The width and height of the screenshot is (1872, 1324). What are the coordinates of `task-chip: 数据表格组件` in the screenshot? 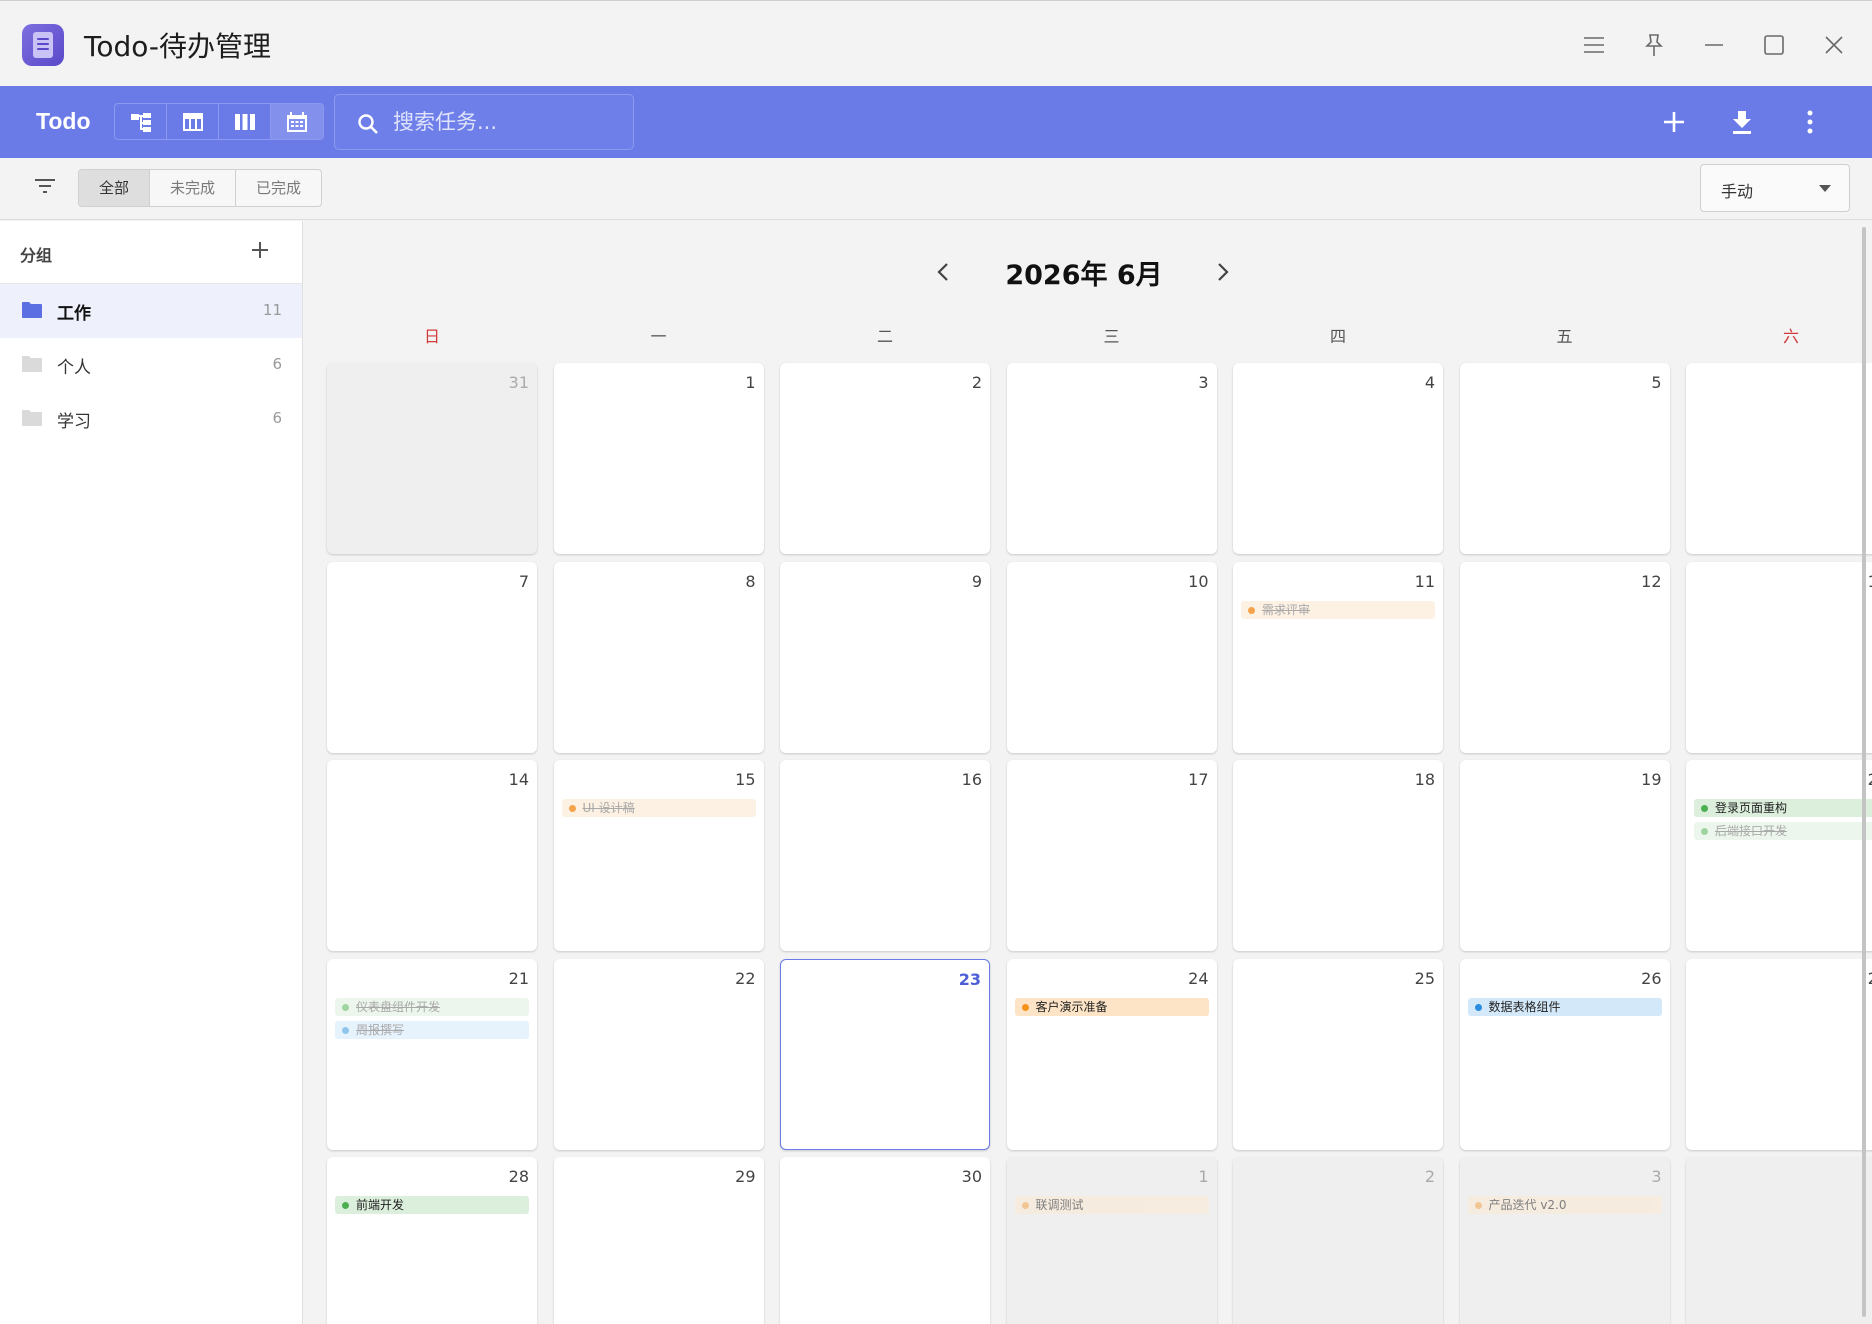 It's located at (1564, 1006).